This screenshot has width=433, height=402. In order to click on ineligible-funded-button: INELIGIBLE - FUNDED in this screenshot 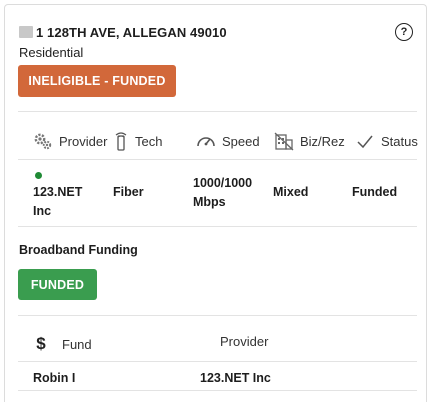, I will do `click(97, 81)`.